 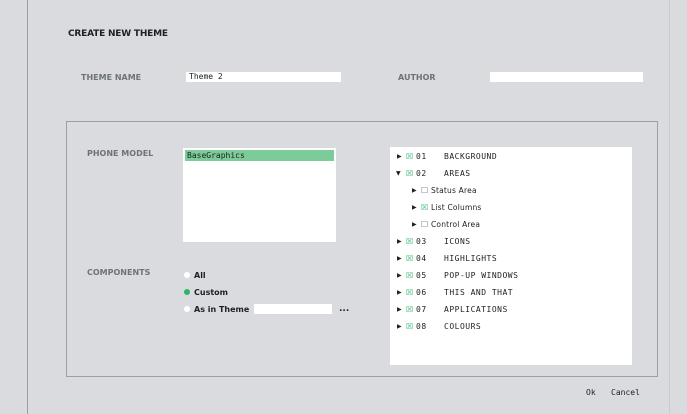 What do you see at coordinates (200, 275) in the screenshot?
I see `radio-all-label: All` at bounding box center [200, 275].